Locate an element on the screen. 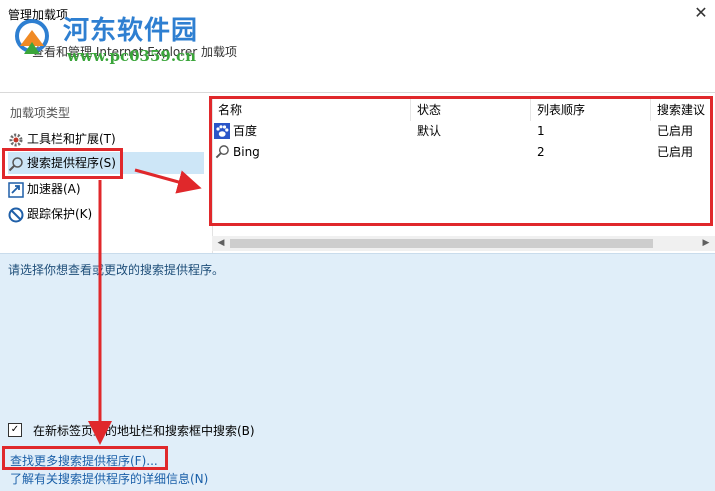 The width and height of the screenshot is (715, 491). search-in-new-tab-checkbox: ✓ is located at coordinates (15, 430).